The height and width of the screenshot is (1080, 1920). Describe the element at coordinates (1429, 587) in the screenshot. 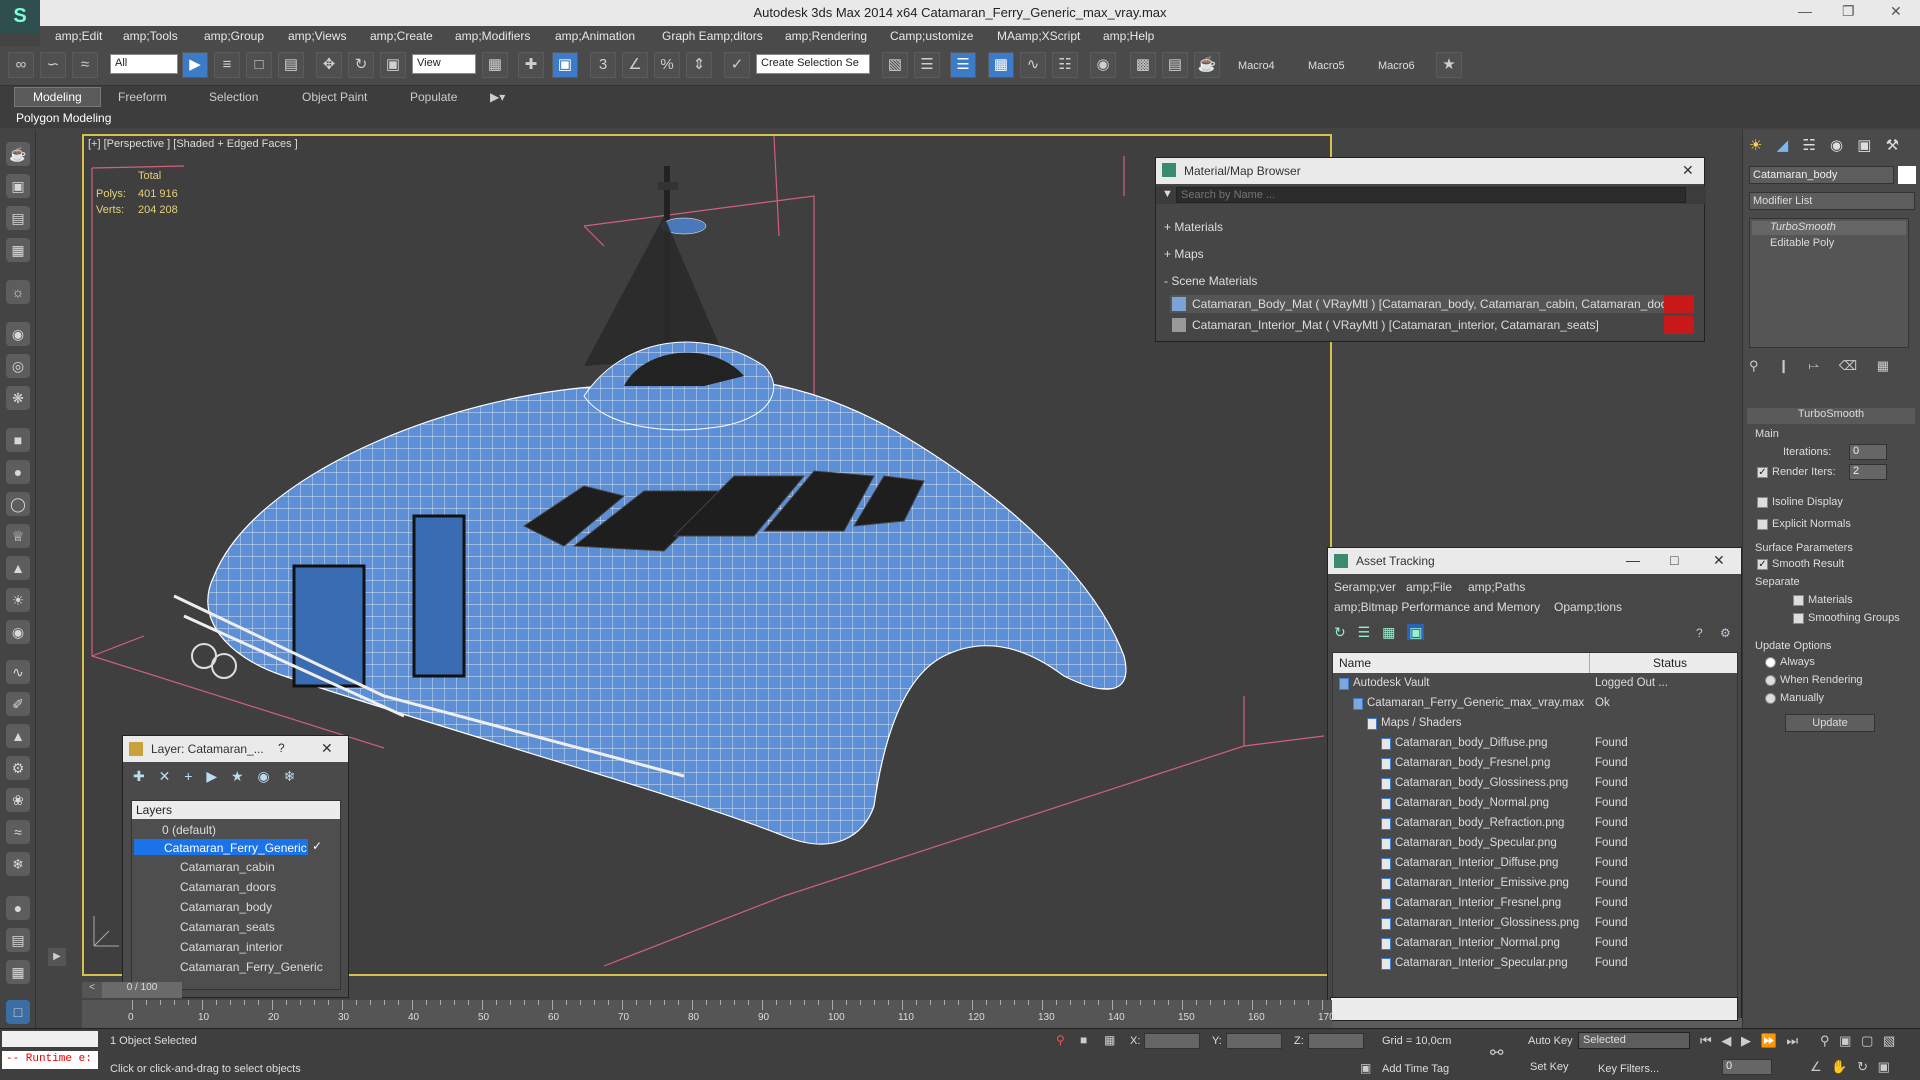

I see `menu-file: amp;File` at that location.